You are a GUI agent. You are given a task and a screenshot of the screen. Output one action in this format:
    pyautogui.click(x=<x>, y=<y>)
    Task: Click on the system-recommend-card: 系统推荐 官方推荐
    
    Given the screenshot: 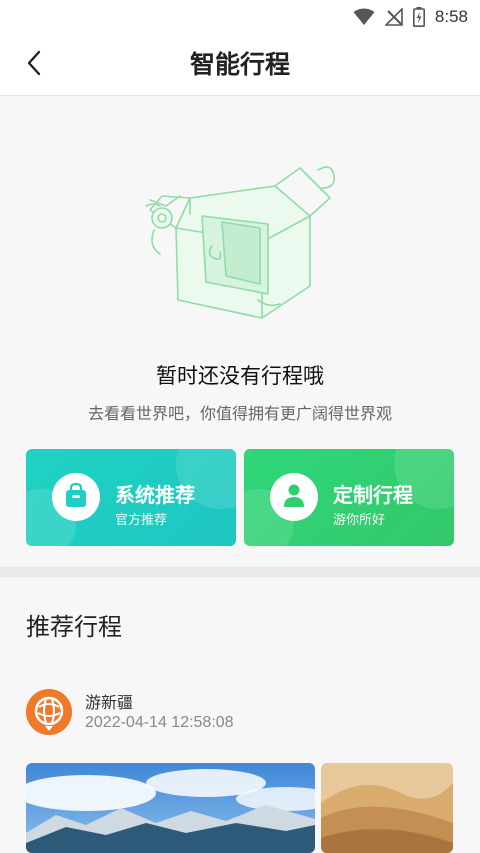 What is the action you would take?
    pyautogui.click(x=131, y=497)
    